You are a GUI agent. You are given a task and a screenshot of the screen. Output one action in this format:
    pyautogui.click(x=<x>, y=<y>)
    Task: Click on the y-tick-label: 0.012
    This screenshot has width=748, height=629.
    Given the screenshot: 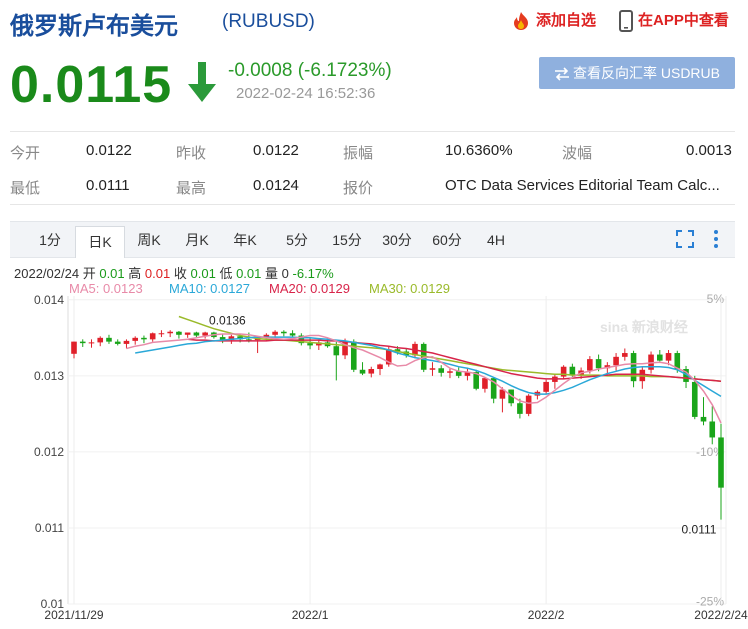 What is the action you would take?
    pyautogui.click(x=49, y=452)
    